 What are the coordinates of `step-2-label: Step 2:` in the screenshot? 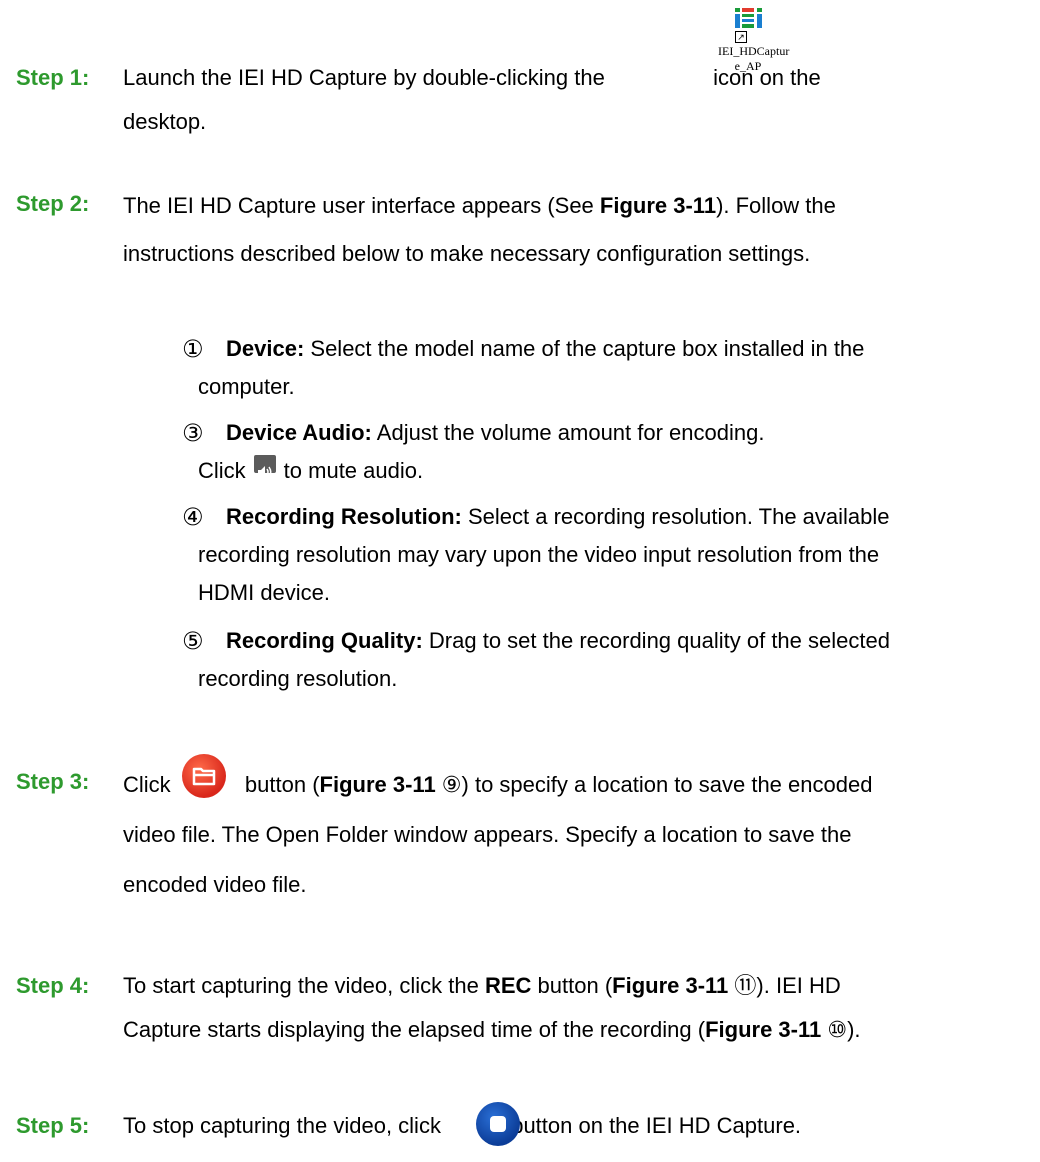 It's located at (53, 203).